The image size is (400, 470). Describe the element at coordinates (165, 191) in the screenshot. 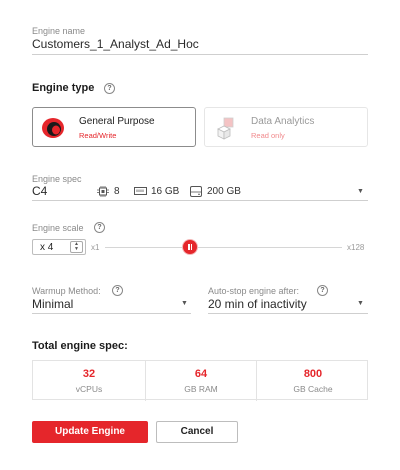

I see `ram-amount: 16 GB` at that location.